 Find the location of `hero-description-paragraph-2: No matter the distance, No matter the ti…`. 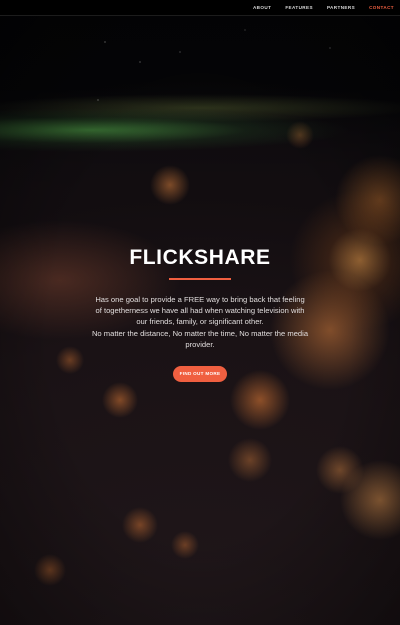

hero-description-paragraph-2: No matter the distance, No matter the ti… is located at coordinates (200, 338).